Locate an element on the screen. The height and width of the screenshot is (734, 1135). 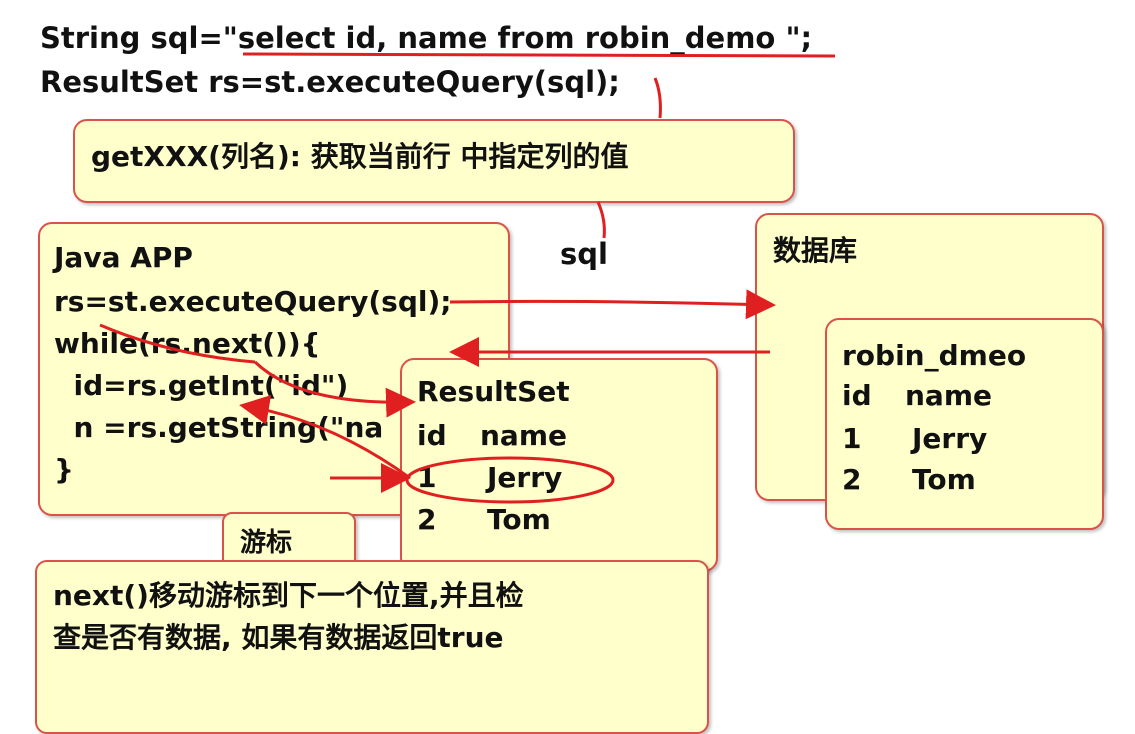
java-code-line-2: while(rs.next()){ is located at coordinates (187, 343).